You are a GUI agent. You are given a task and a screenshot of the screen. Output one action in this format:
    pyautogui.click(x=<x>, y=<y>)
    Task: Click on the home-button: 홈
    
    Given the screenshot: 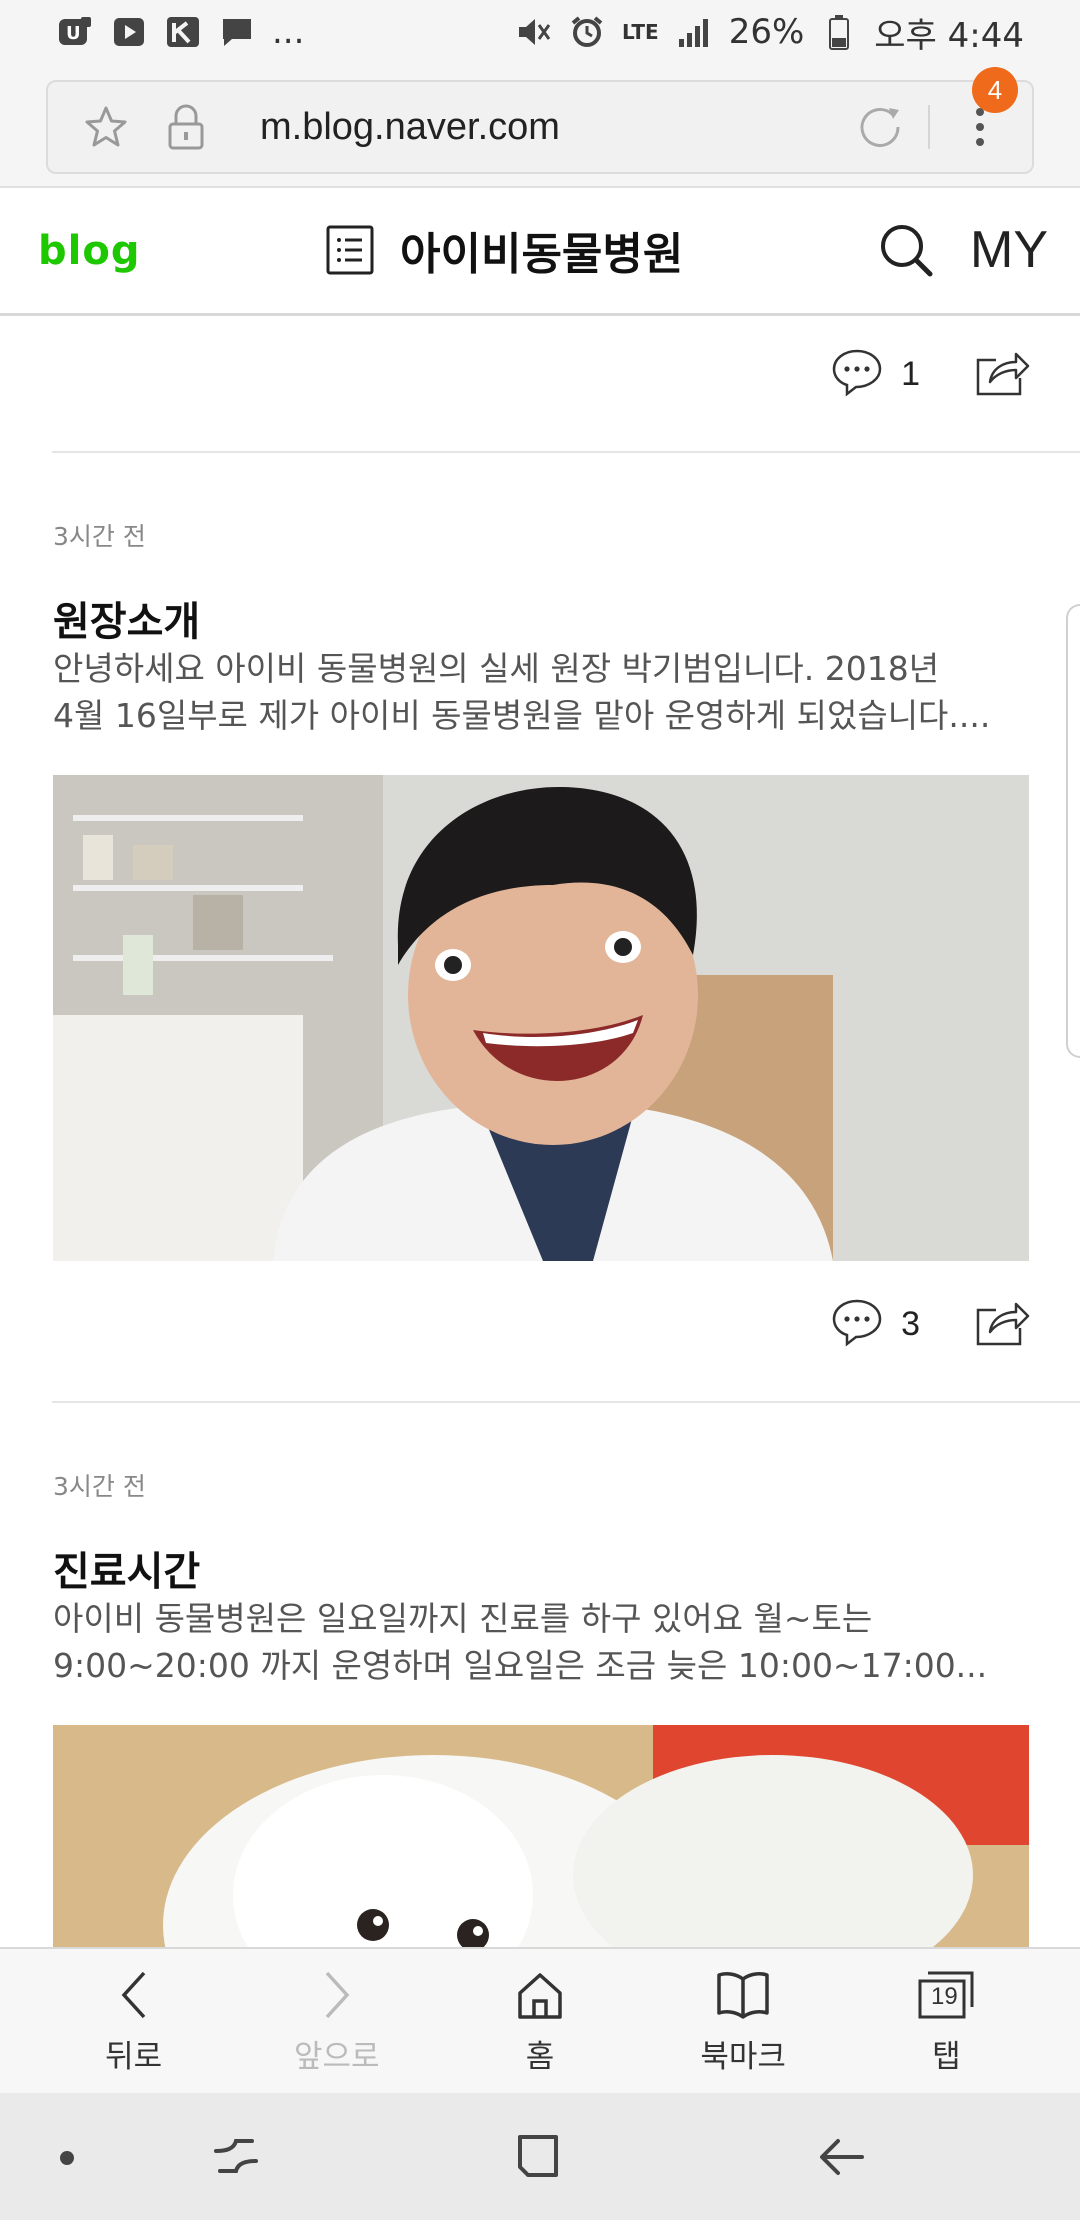 What is the action you would take?
    pyautogui.click(x=540, y=2021)
    